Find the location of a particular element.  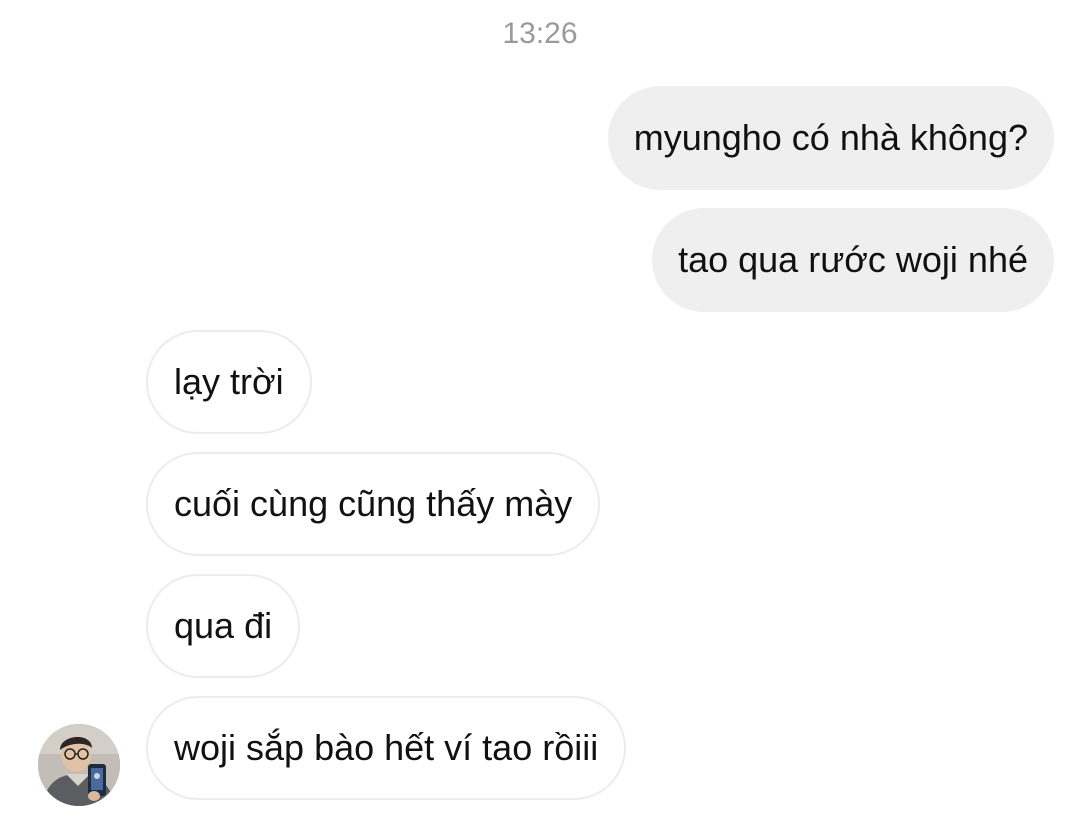

outgoing-message: tao qua rước woji nhé is located at coordinates (853, 260).